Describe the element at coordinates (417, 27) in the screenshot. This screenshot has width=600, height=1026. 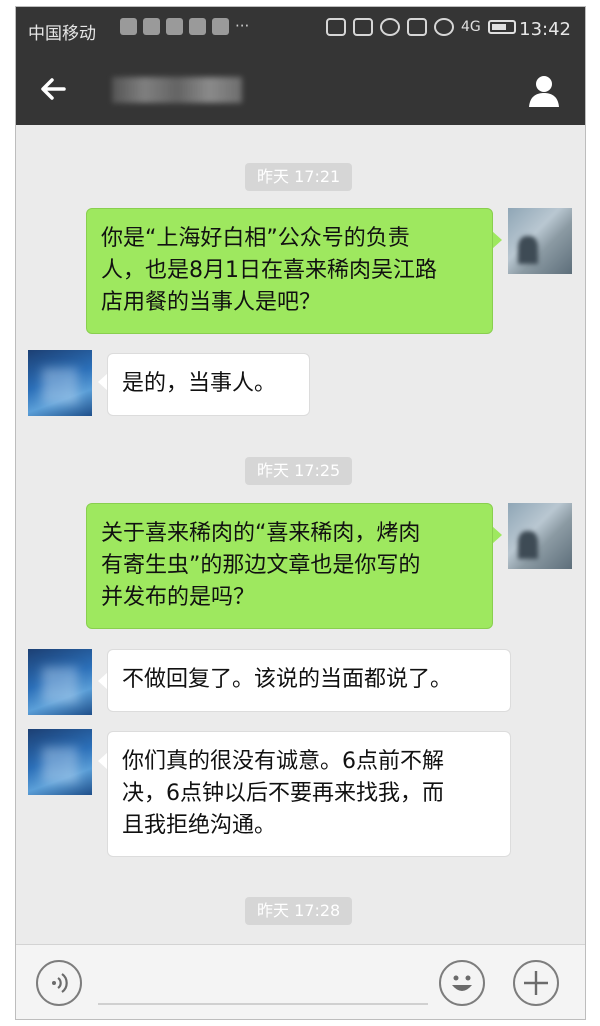
I see `hd-icon` at that location.